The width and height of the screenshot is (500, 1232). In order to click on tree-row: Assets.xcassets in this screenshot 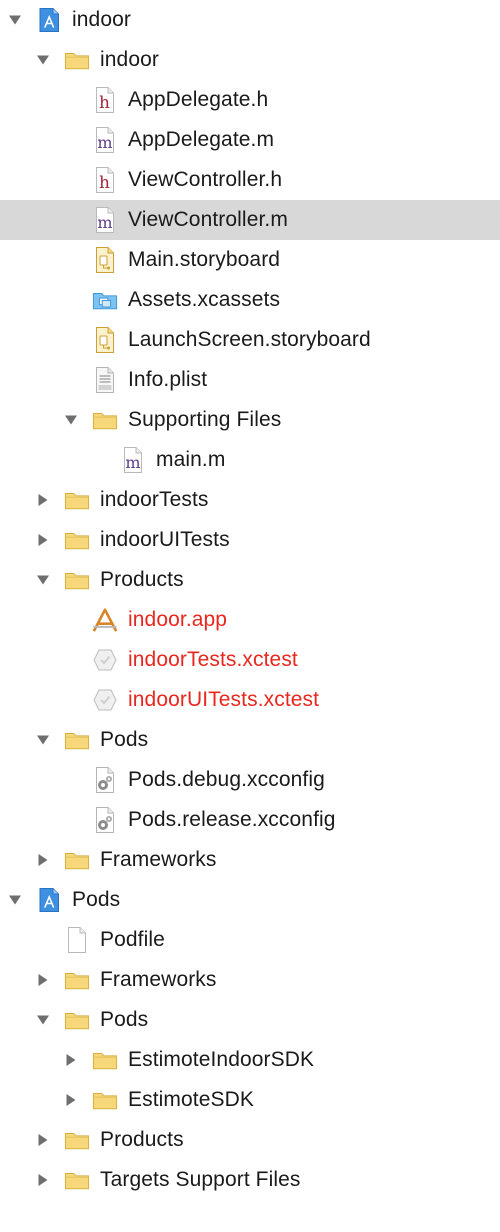, I will do `click(250, 300)`.